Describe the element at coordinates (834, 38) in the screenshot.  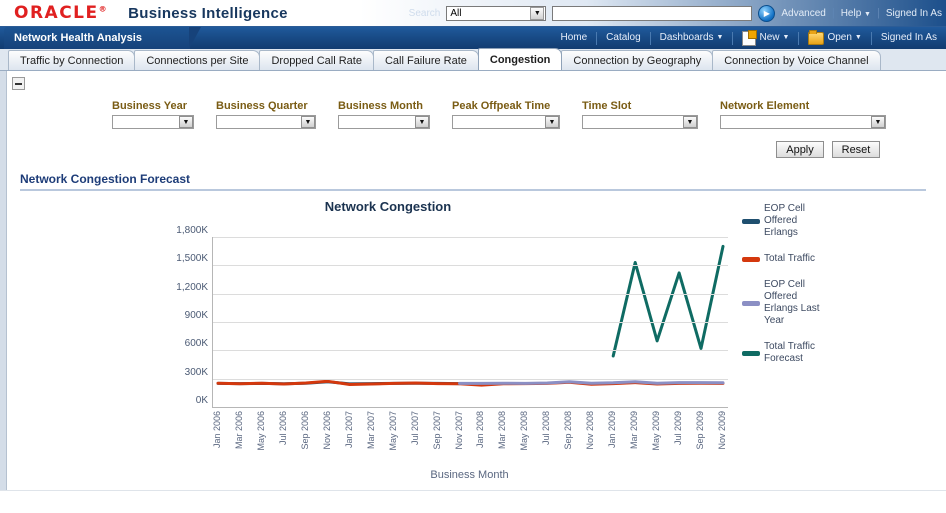
I see `nav-open: Open ▼` at that location.